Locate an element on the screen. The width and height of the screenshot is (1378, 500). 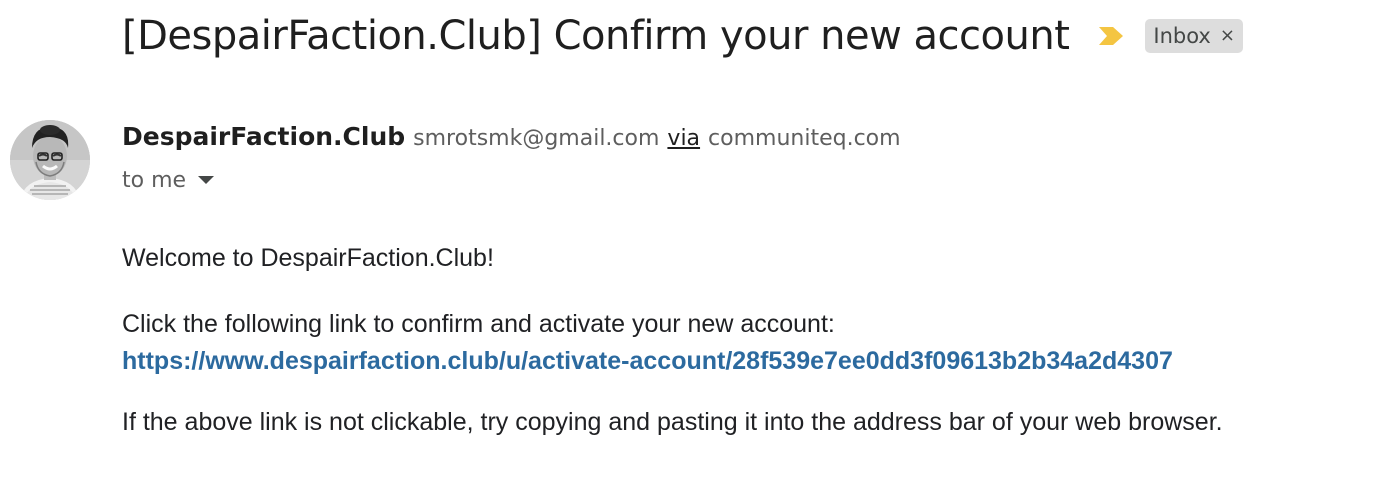
importance-marker-icon-svg is located at coordinates (1111, 36).